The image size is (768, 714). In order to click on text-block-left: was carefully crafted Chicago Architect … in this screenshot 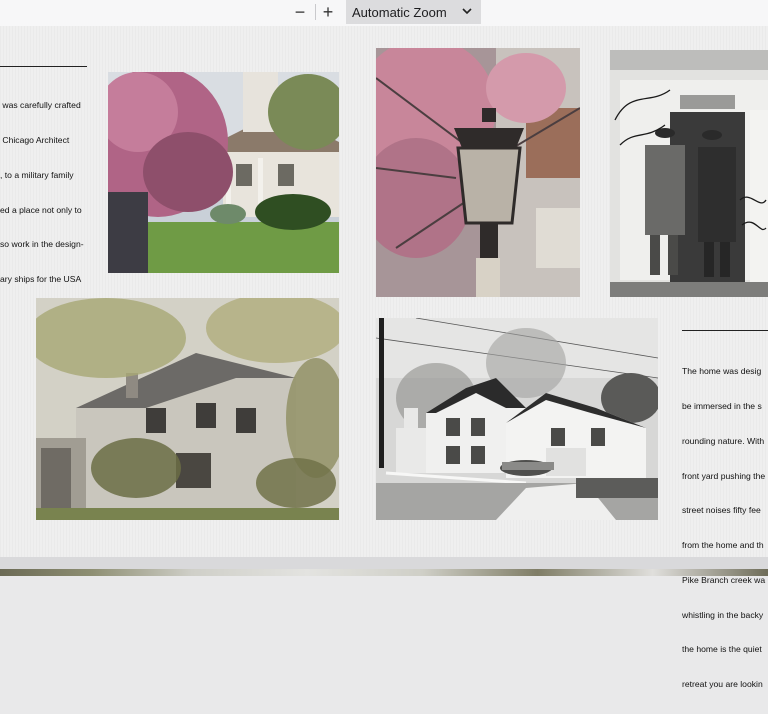, I will do `click(45, 193)`.